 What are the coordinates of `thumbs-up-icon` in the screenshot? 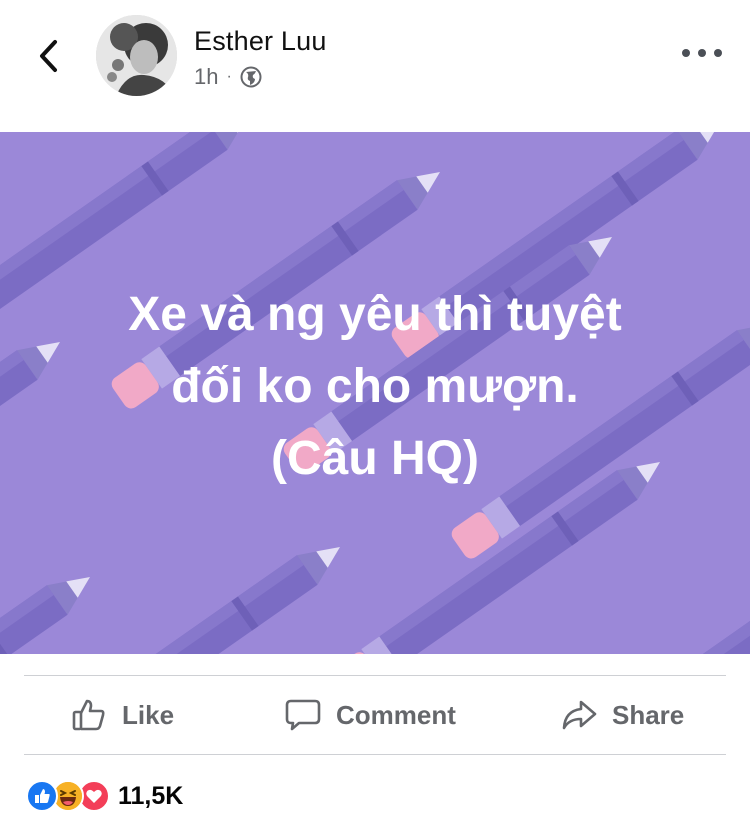 It's located at (89, 715).